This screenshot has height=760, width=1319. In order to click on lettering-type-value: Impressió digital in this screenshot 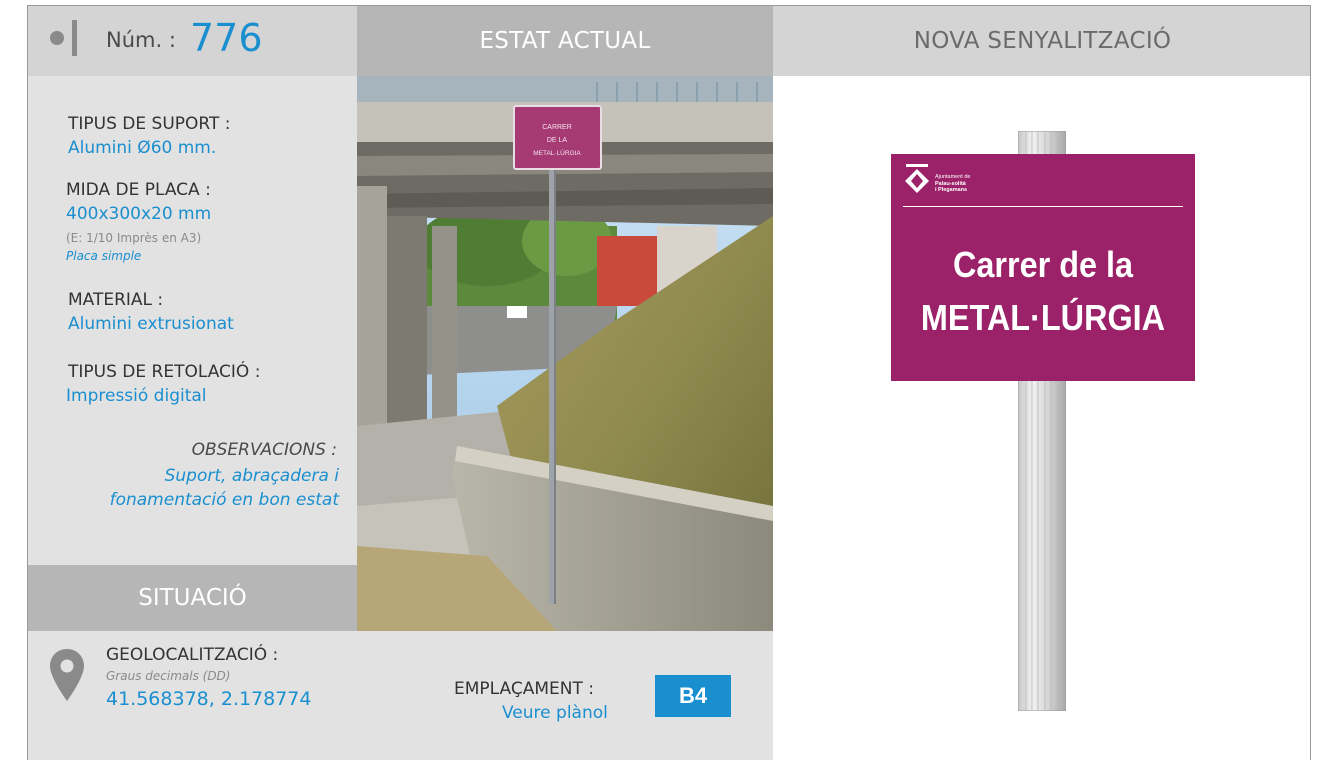, I will do `click(136, 396)`.